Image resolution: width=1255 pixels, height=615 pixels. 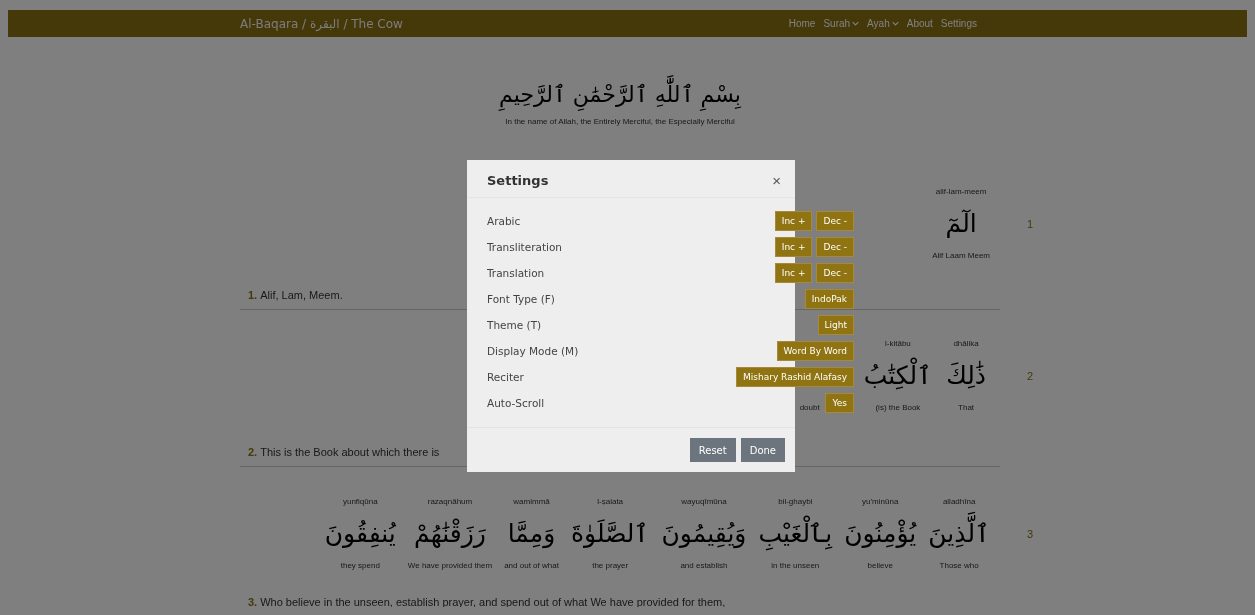 What do you see at coordinates (533, 351) in the screenshot?
I see `setting-label: Display Mode (M)` at bounding box center [533, 351].